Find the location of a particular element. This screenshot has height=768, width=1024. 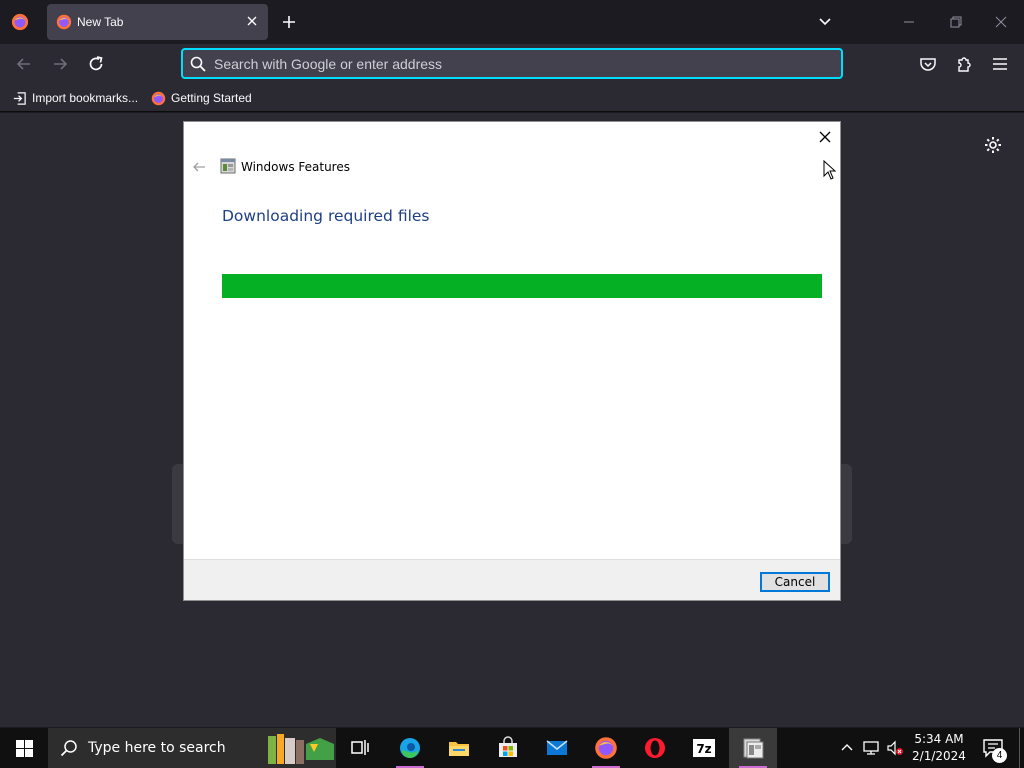

mail-icon is located at coordinates (557, 747).